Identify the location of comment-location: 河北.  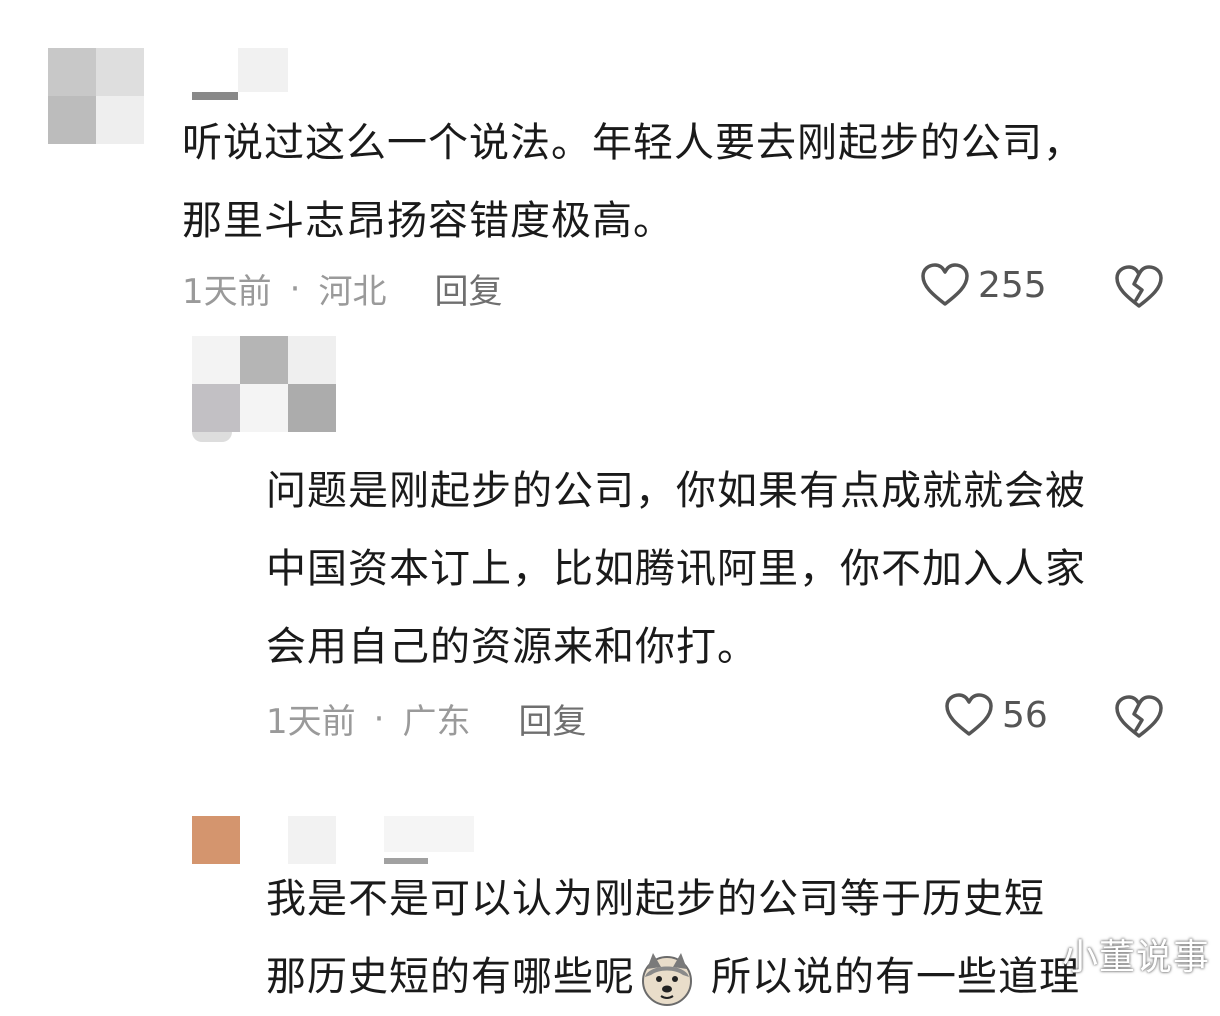
(352, 292).